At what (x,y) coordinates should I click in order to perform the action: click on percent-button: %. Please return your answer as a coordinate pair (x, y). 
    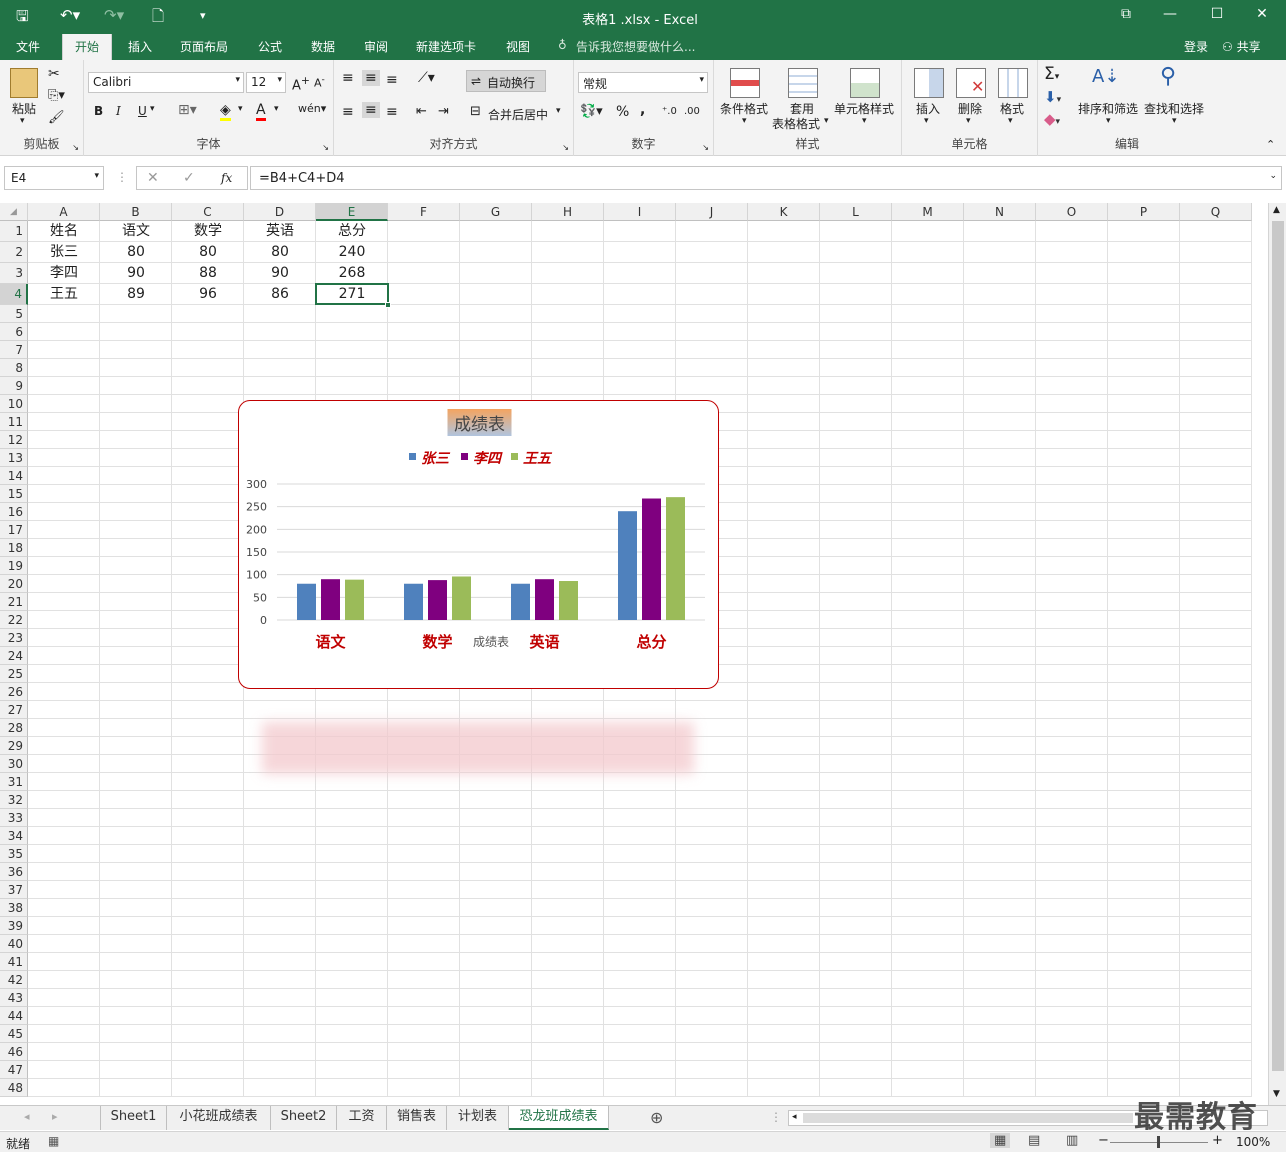
    Looking at the image, I should click on (622, 112).